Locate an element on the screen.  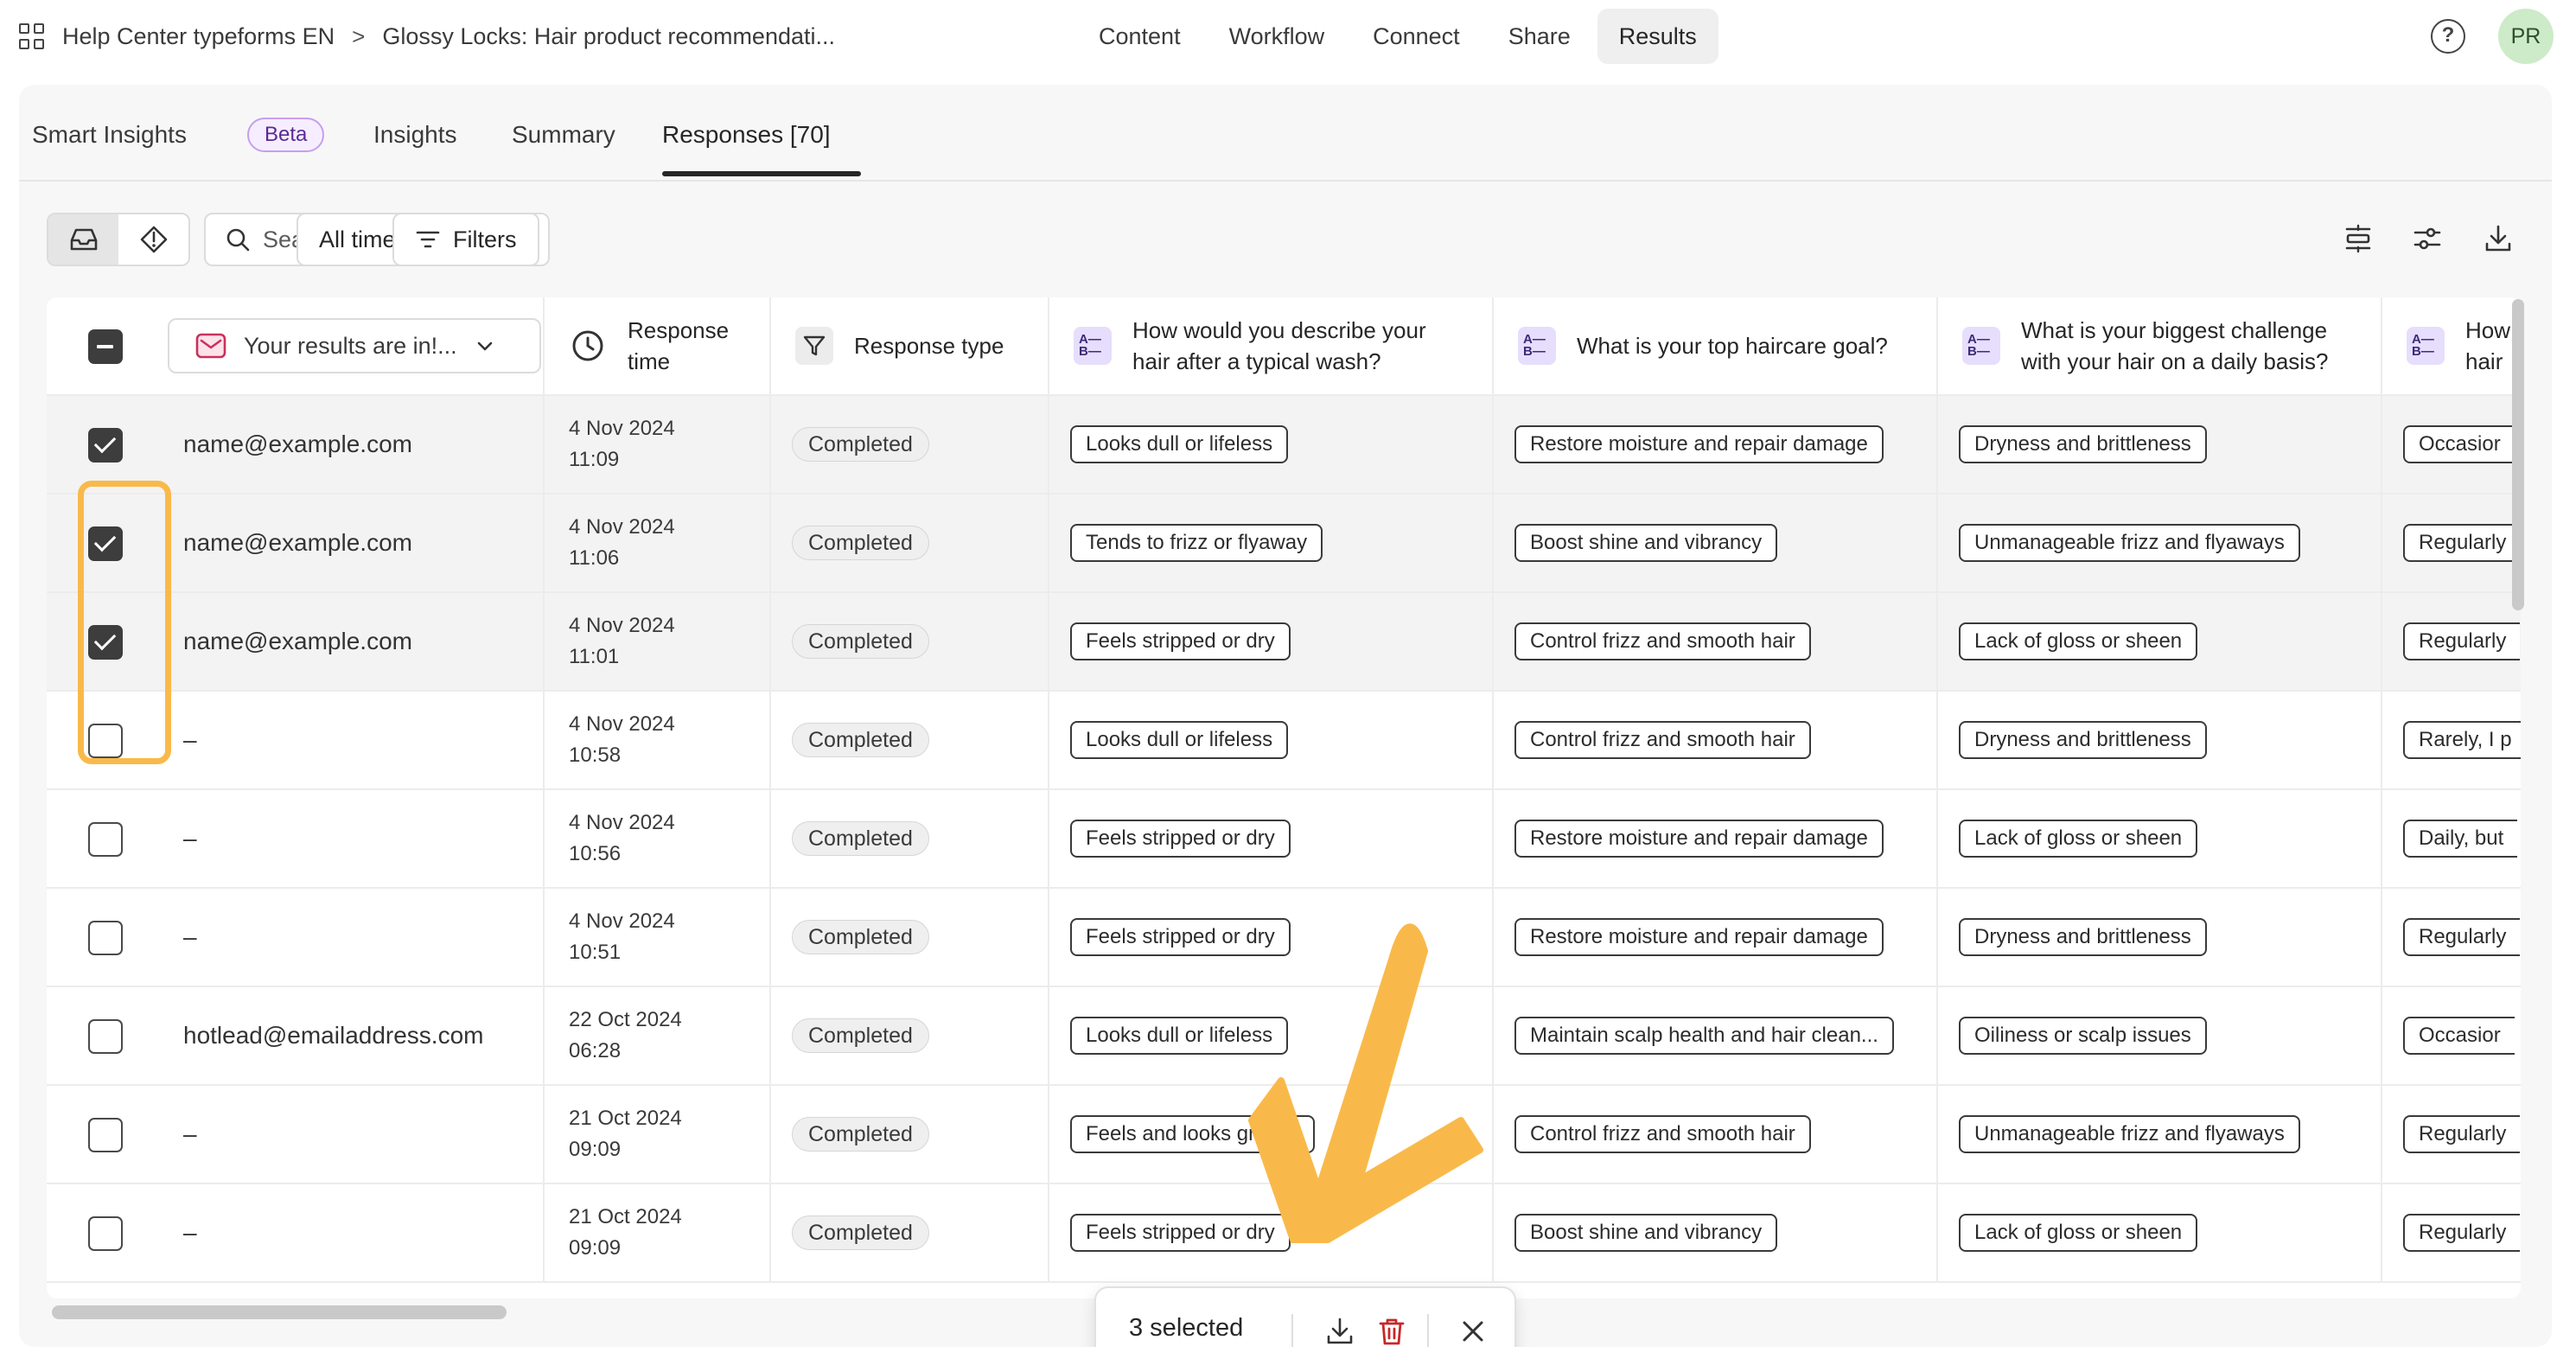
email-cell: – is located at coordinates (296, 937).